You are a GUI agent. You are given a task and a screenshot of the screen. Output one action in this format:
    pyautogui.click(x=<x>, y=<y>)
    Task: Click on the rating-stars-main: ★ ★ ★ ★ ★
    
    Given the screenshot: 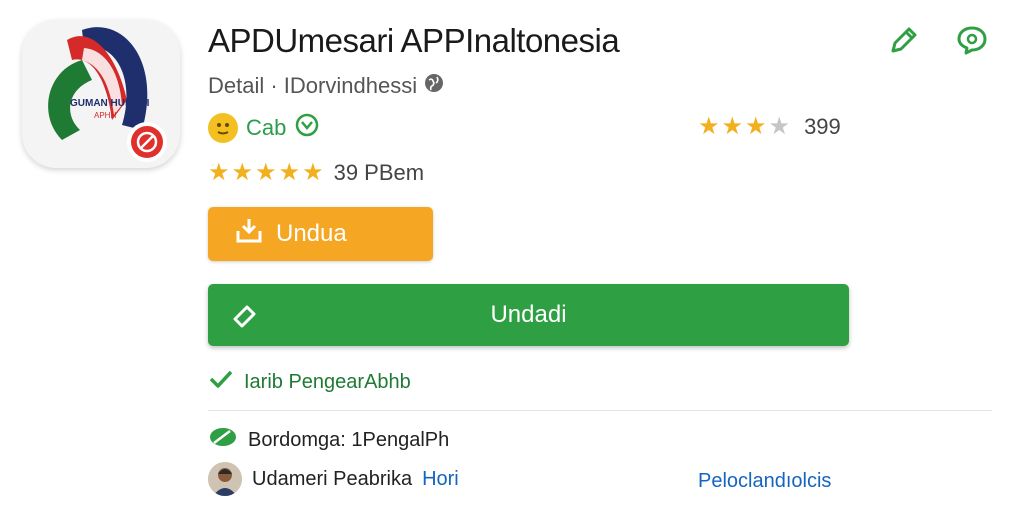 What is the action you would take?
    pyautogui.click(x=266, y=173)
    